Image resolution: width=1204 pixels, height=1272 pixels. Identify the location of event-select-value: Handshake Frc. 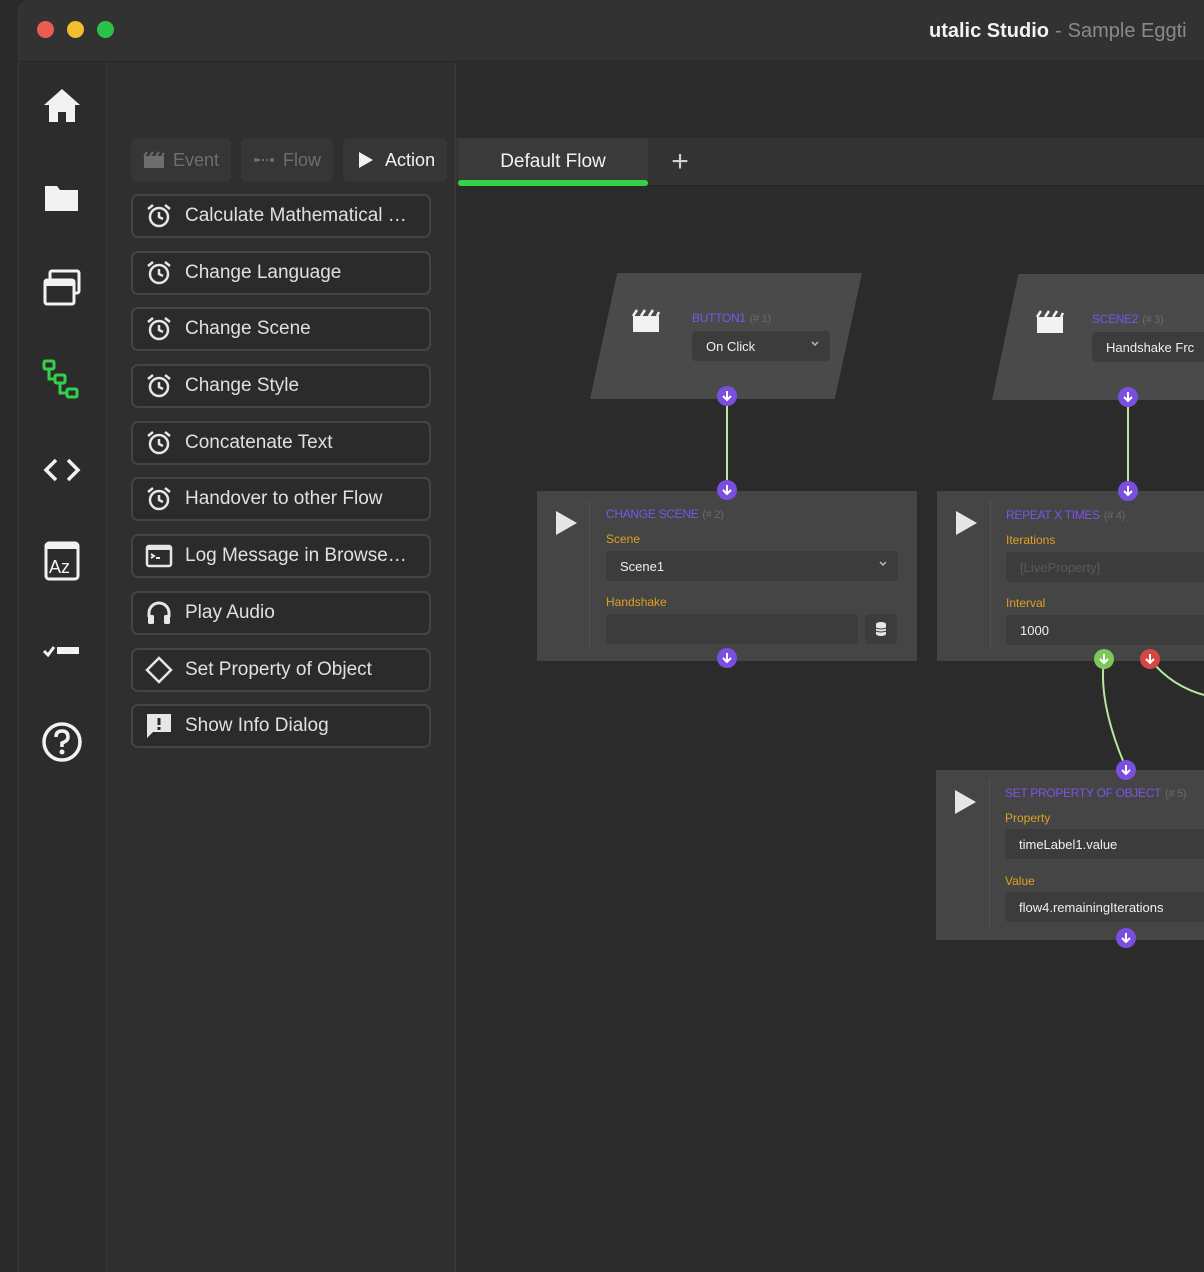
(1150, 347).